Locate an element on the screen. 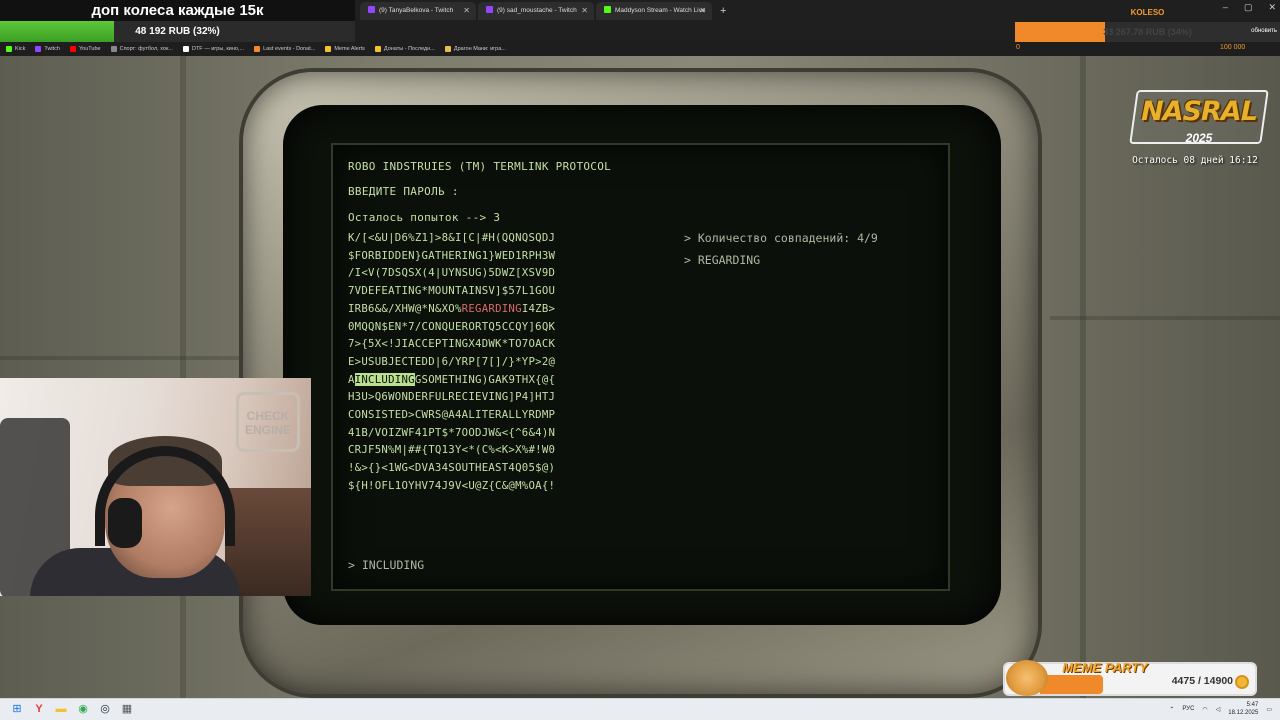 Image resolution: width=1280 pixels, height=720 pixels. doge-icon is located at coordinates (1027, 678).